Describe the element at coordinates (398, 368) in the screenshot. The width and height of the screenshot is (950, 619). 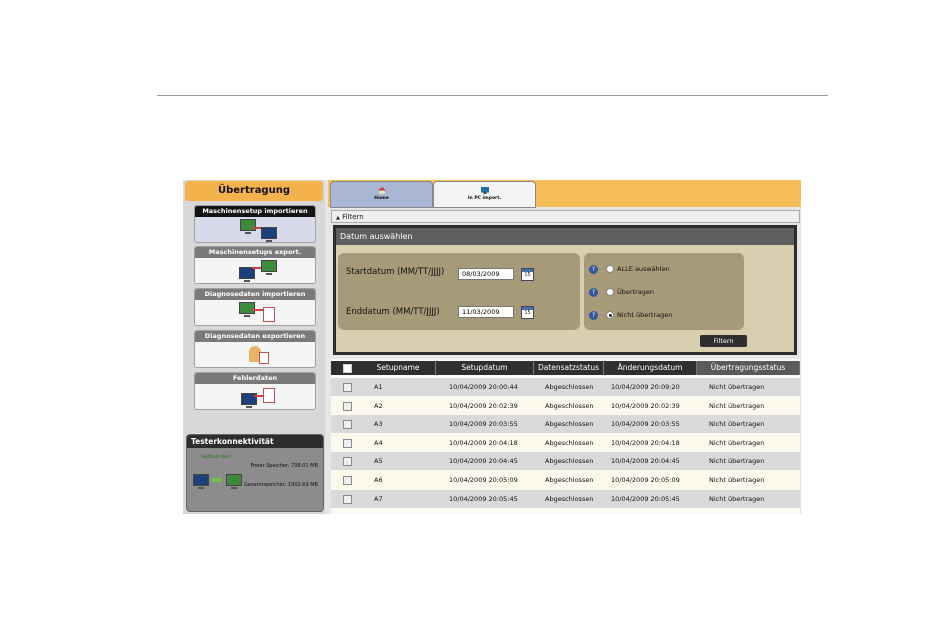
I see `column-header: Setupname` at that location.